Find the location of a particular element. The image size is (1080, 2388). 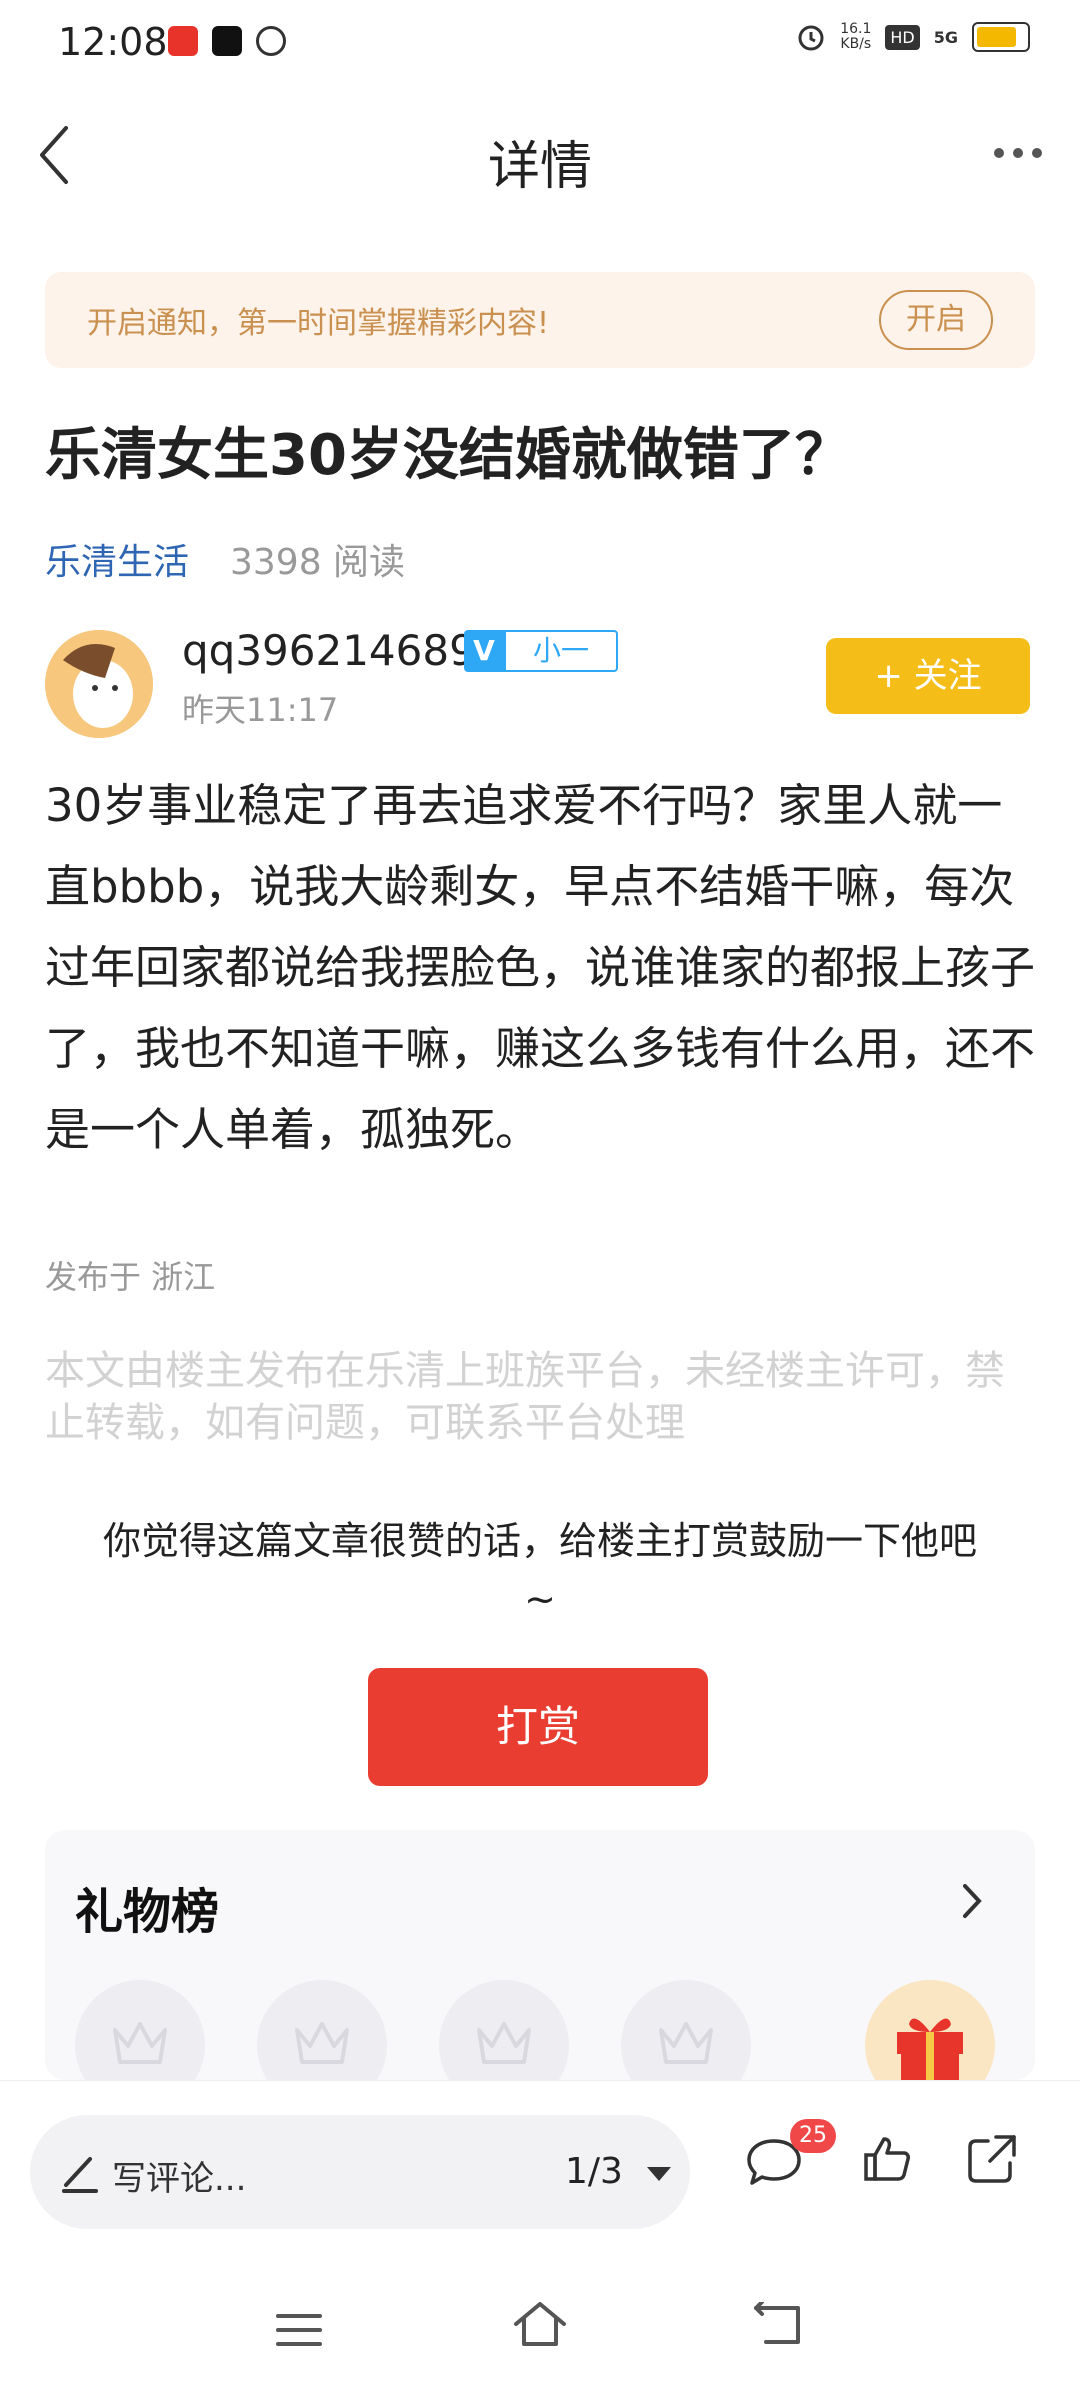

comment-input: 写评论... 1/3 is located at coordinates (360, 2172).